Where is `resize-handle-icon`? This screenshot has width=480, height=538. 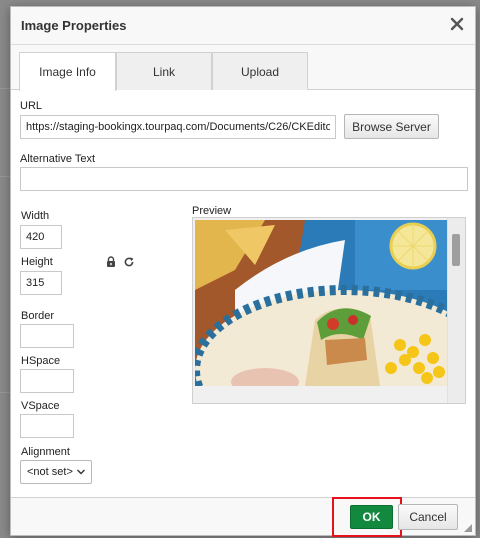
resize-handle-icon is located at coordinates (468, 528).